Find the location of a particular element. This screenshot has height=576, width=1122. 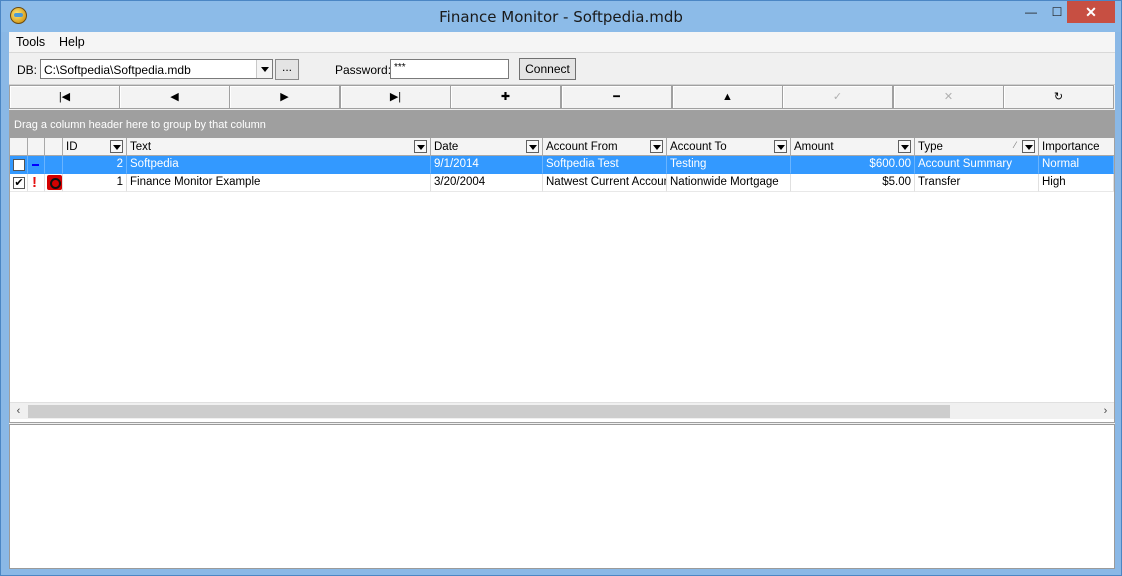

cell-importance: High is located at coordinates (1076, 183).